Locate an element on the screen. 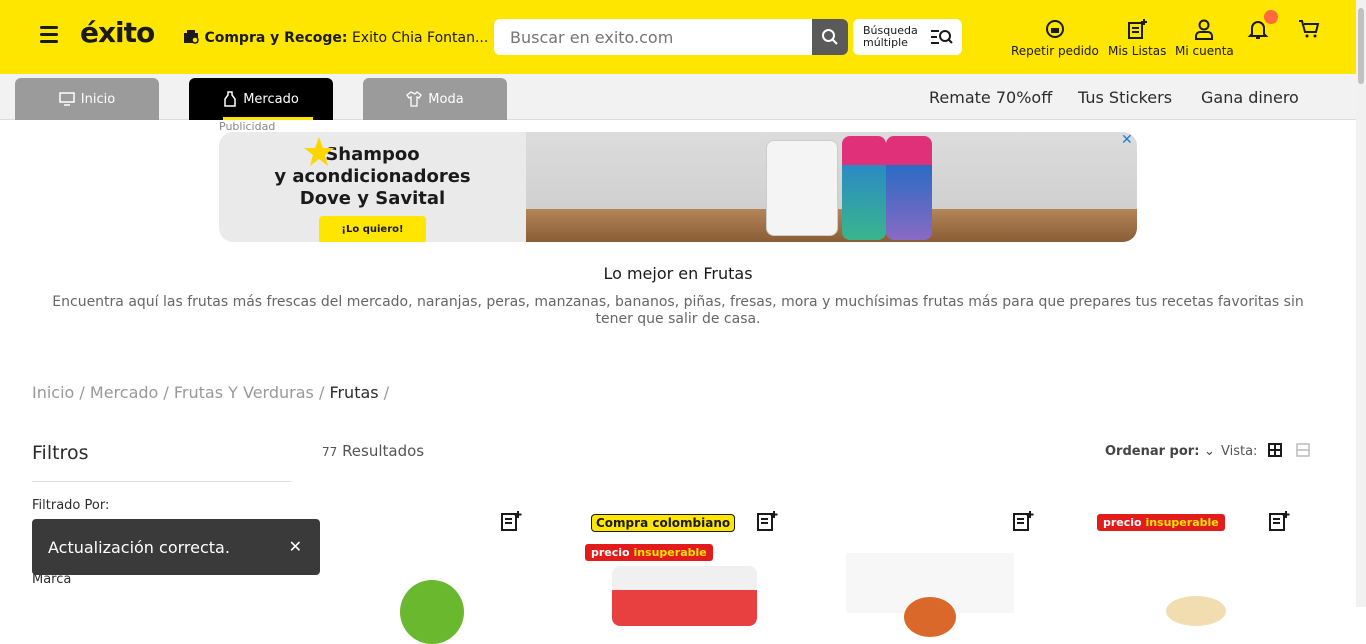 The height and width of the screenshot is (644, 1366). sort-label: Ordenar por: is located at coordinates (1152, 451).